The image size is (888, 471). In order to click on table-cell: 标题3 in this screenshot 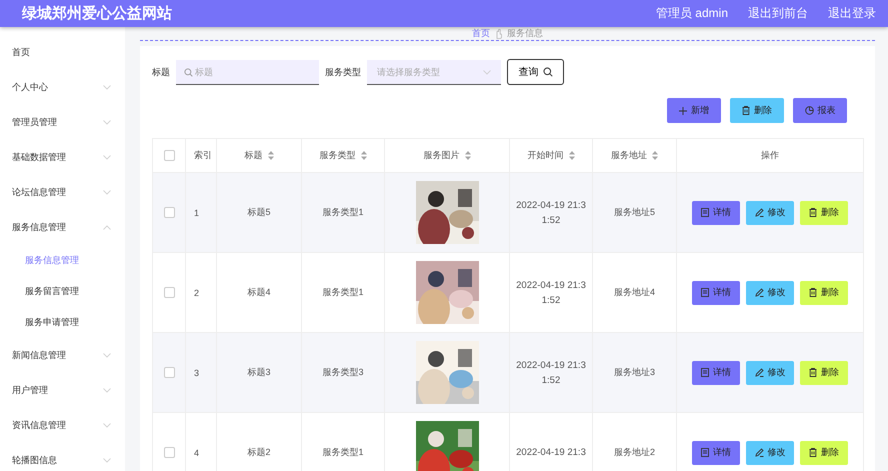, I will do `click(258, 372)`.